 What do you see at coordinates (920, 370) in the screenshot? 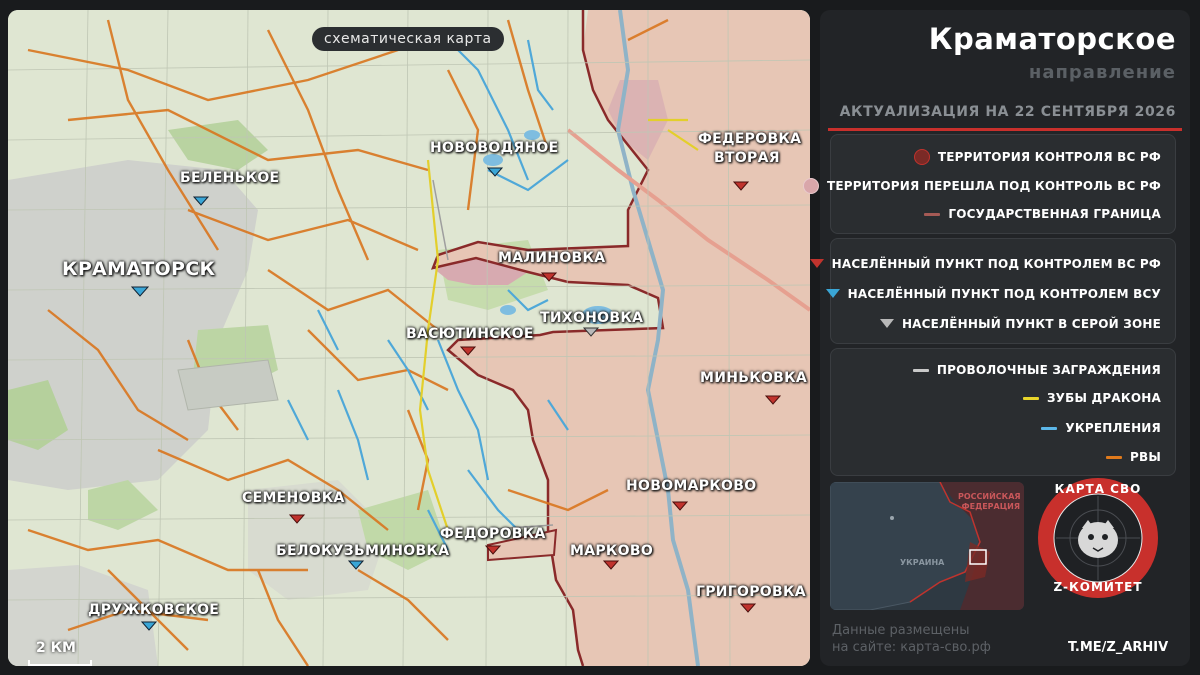
I see `gray-line-icon` at bounding box center [920, 370].